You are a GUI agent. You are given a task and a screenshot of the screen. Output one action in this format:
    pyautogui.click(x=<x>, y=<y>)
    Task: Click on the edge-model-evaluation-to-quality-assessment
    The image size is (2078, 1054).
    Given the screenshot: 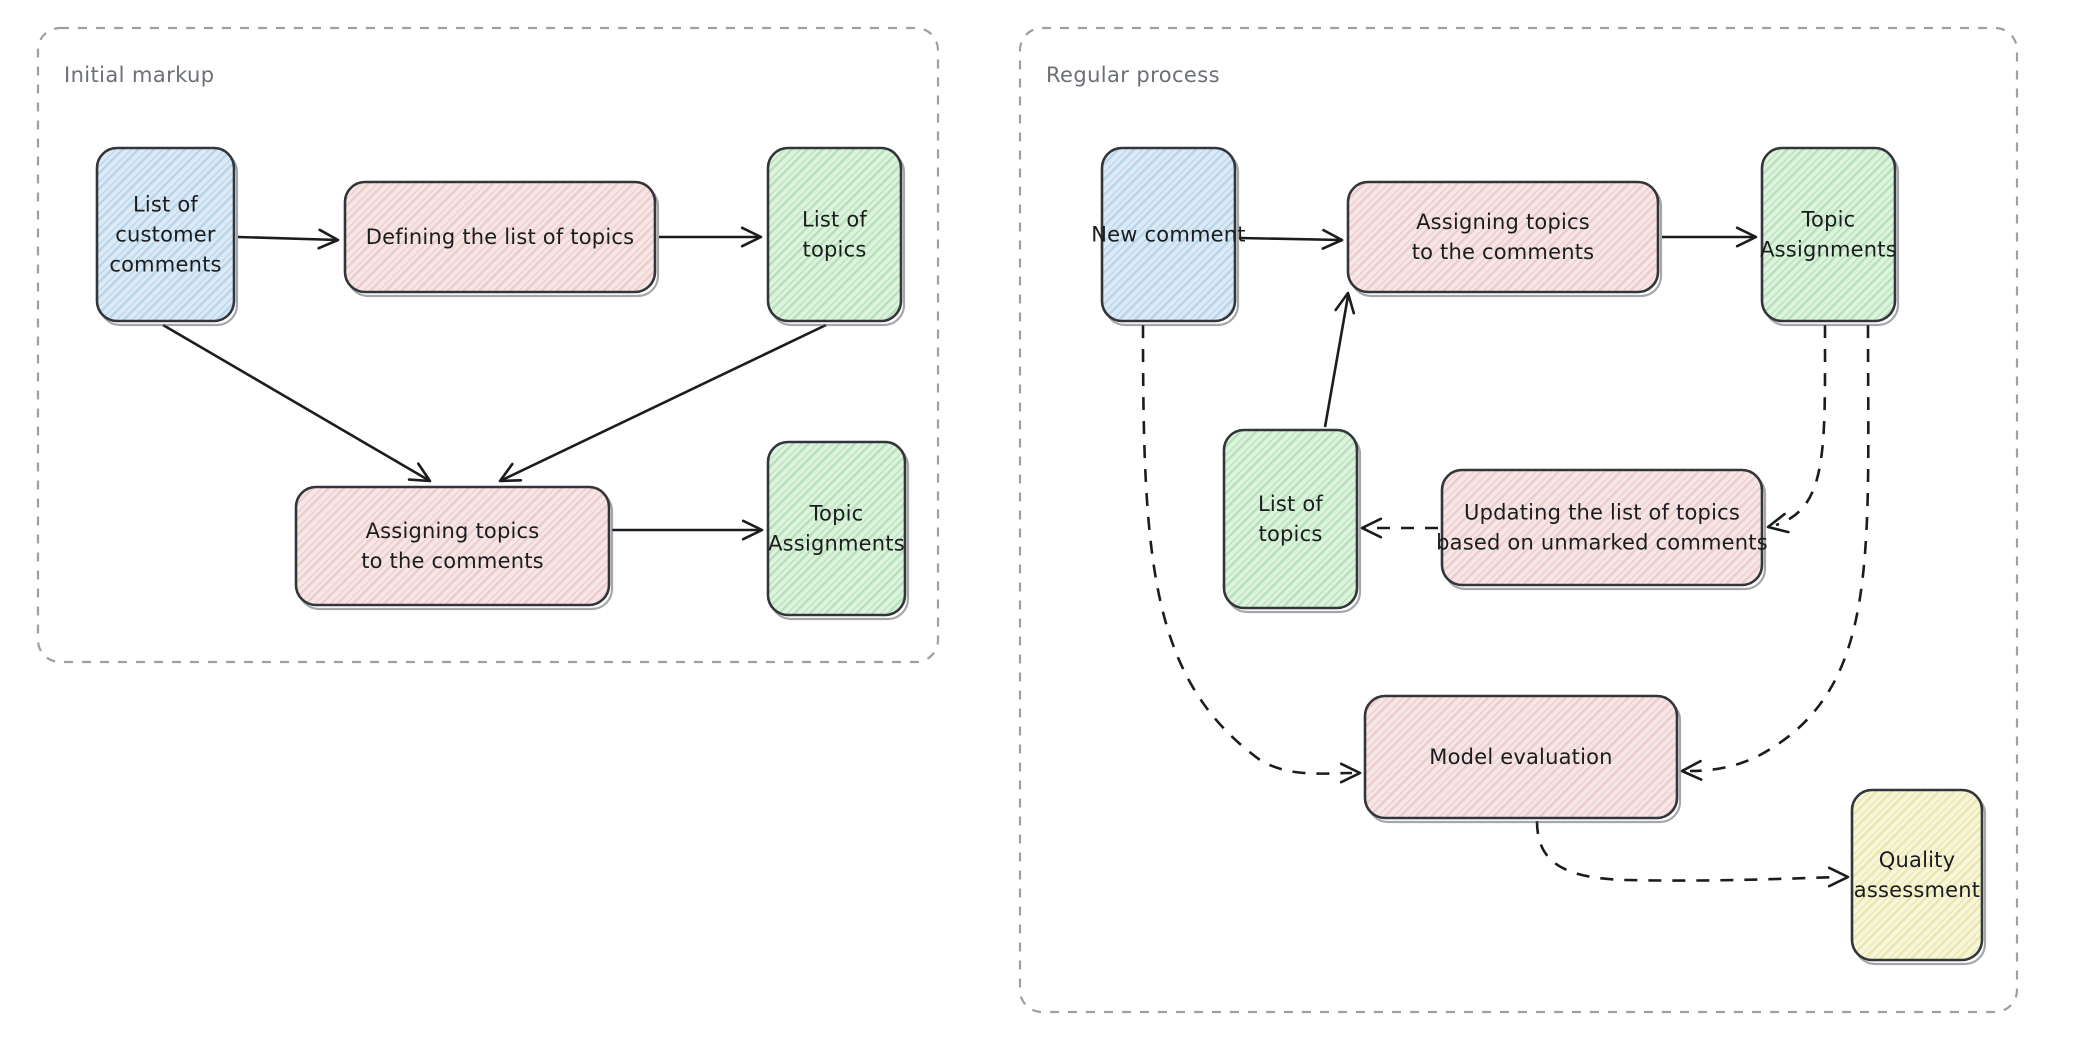 What is the action you would take?
    pyautogui.click(x=1688, y=851)
    